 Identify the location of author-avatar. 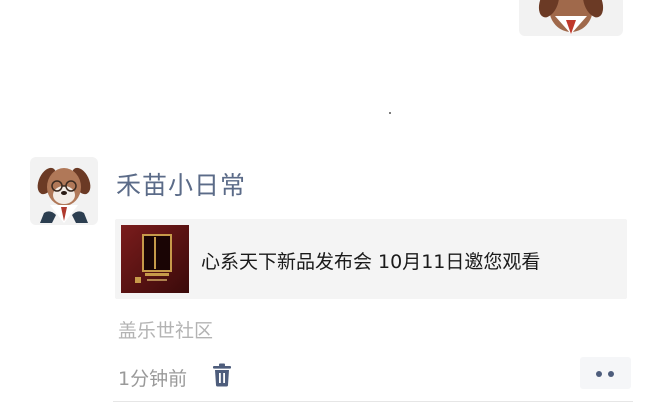
(64, 191).